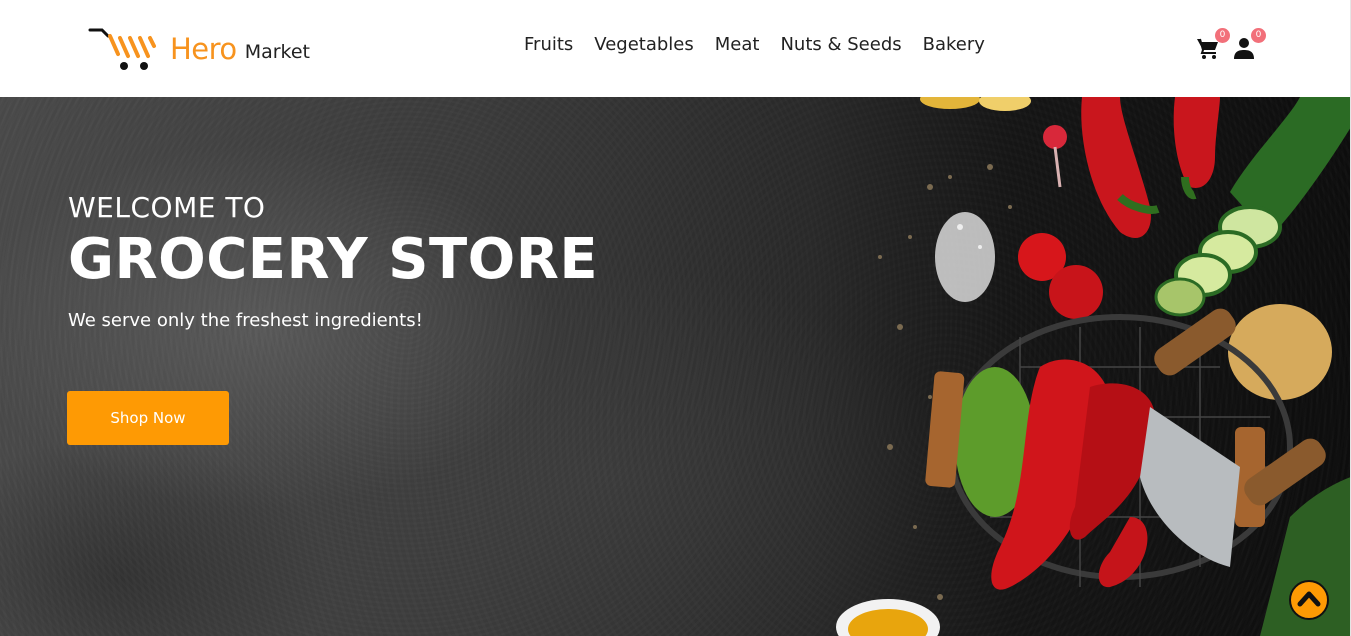  I want to click on nav-link-nuts-seeds: Nuts & Seeds, so click(840, 45).